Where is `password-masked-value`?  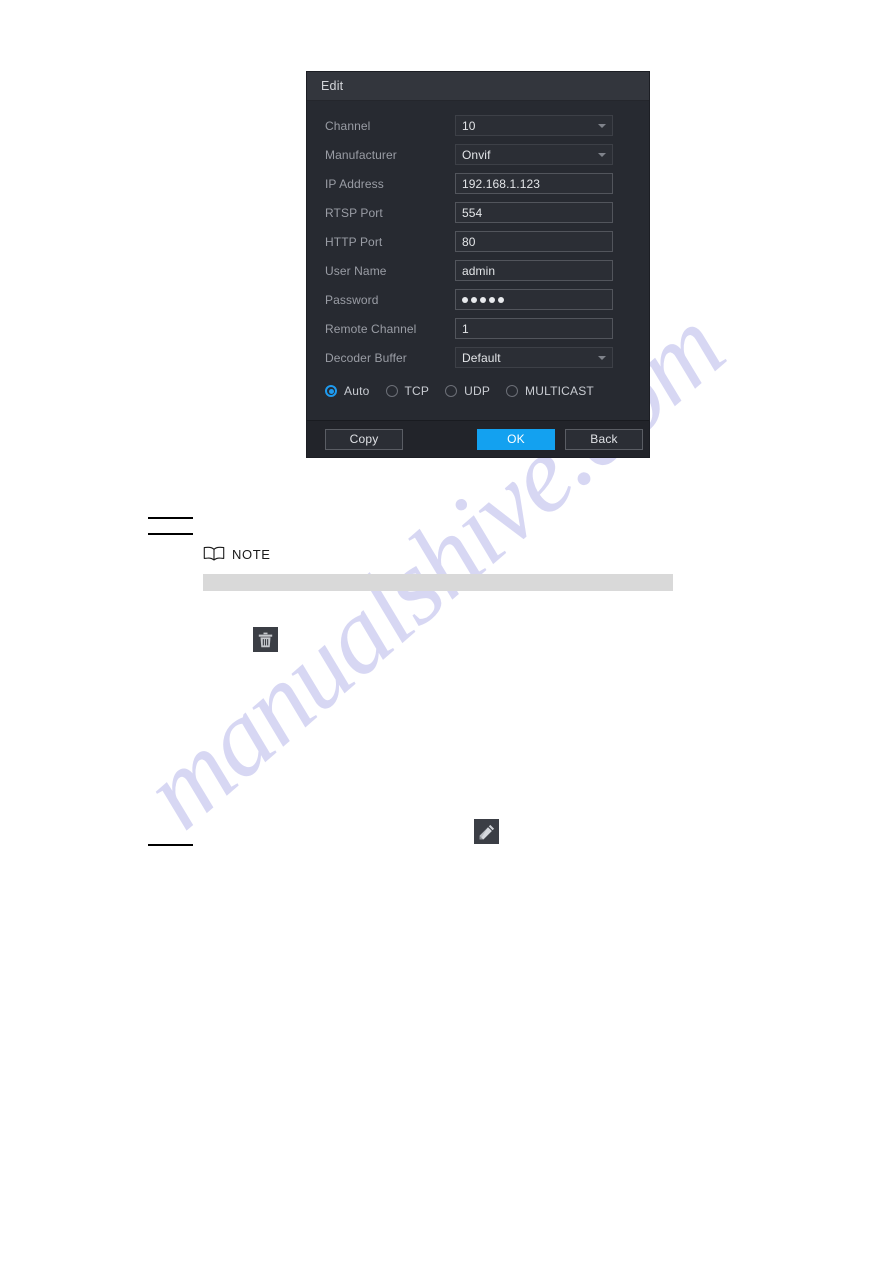 password-masked-value is located at coordinates (483, 299).